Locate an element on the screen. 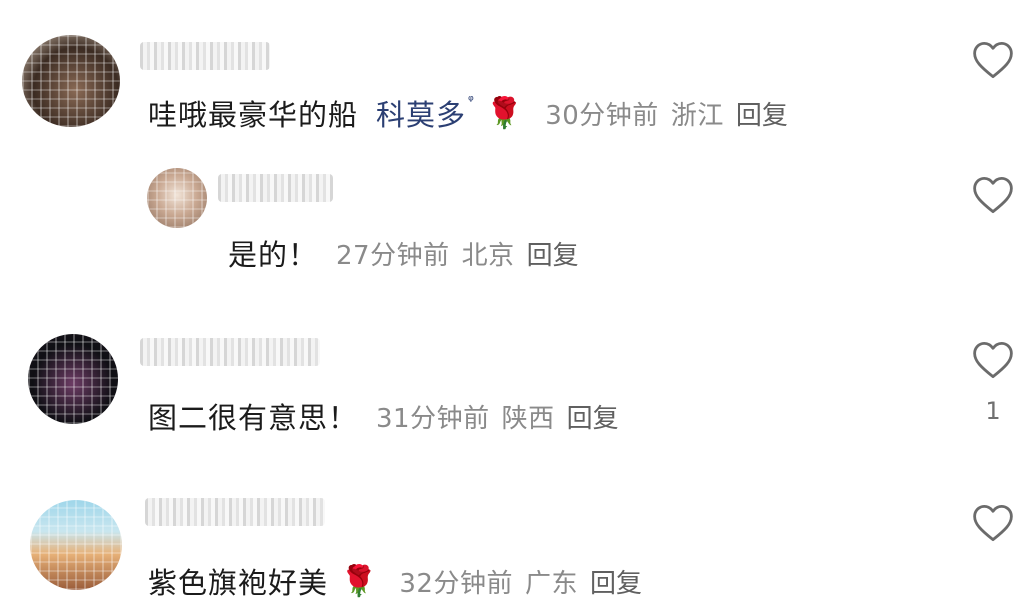  comment-body: 哇哦最豪华的船 科莫多 ᵠ 🌹 30分钟前 浙江 回复 is located at coordinates (468, 113).